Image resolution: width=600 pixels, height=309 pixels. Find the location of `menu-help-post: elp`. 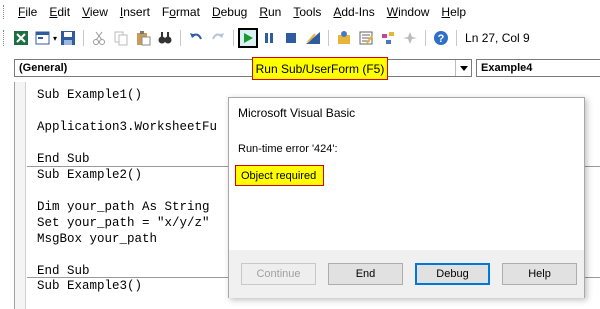

menu-help-post: elp is located at coordinates (458, 12).